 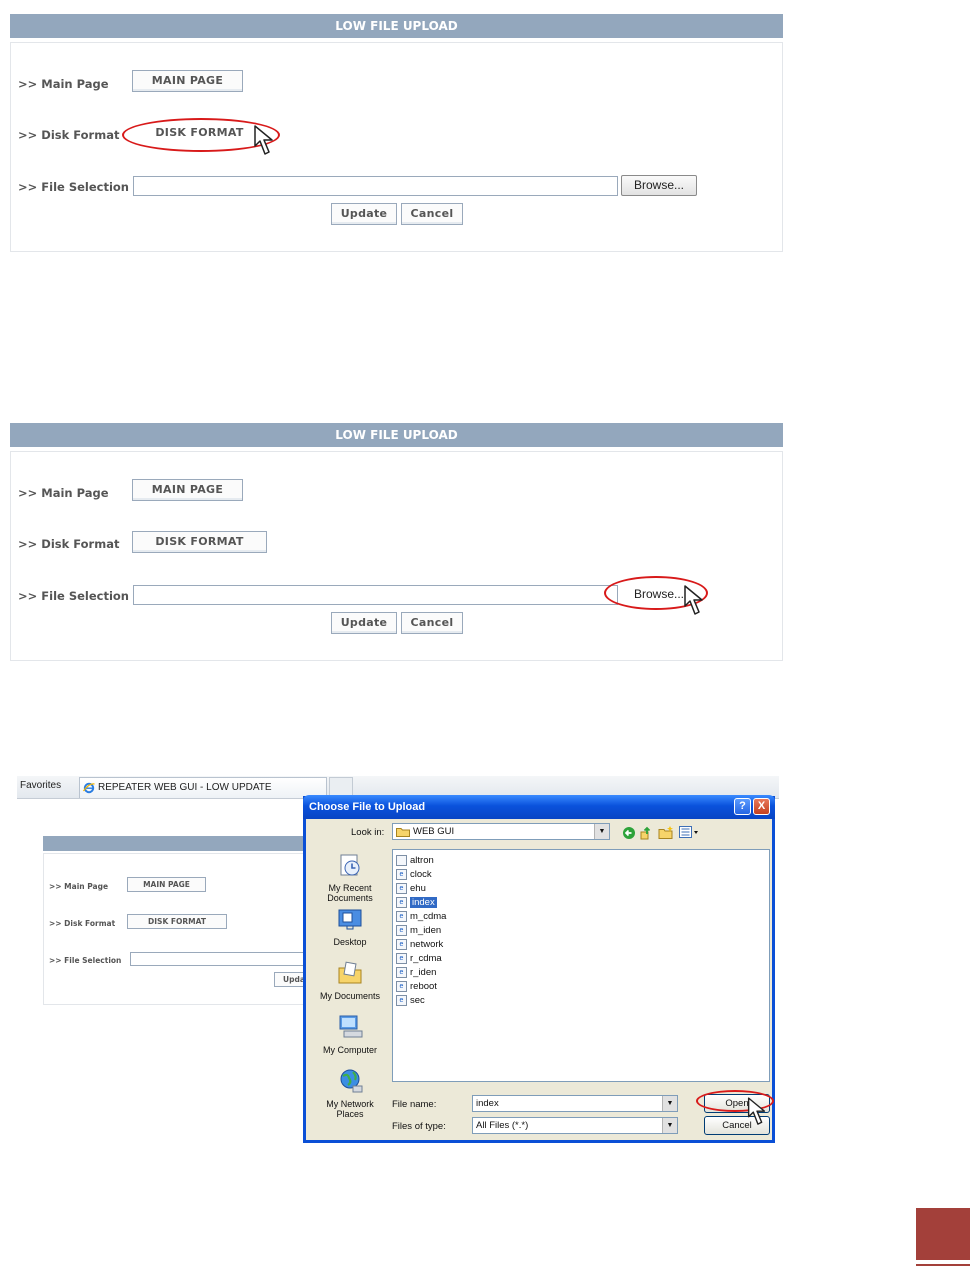 I want to click on file-name-input: index ▼, so click(x=575, y=1103).